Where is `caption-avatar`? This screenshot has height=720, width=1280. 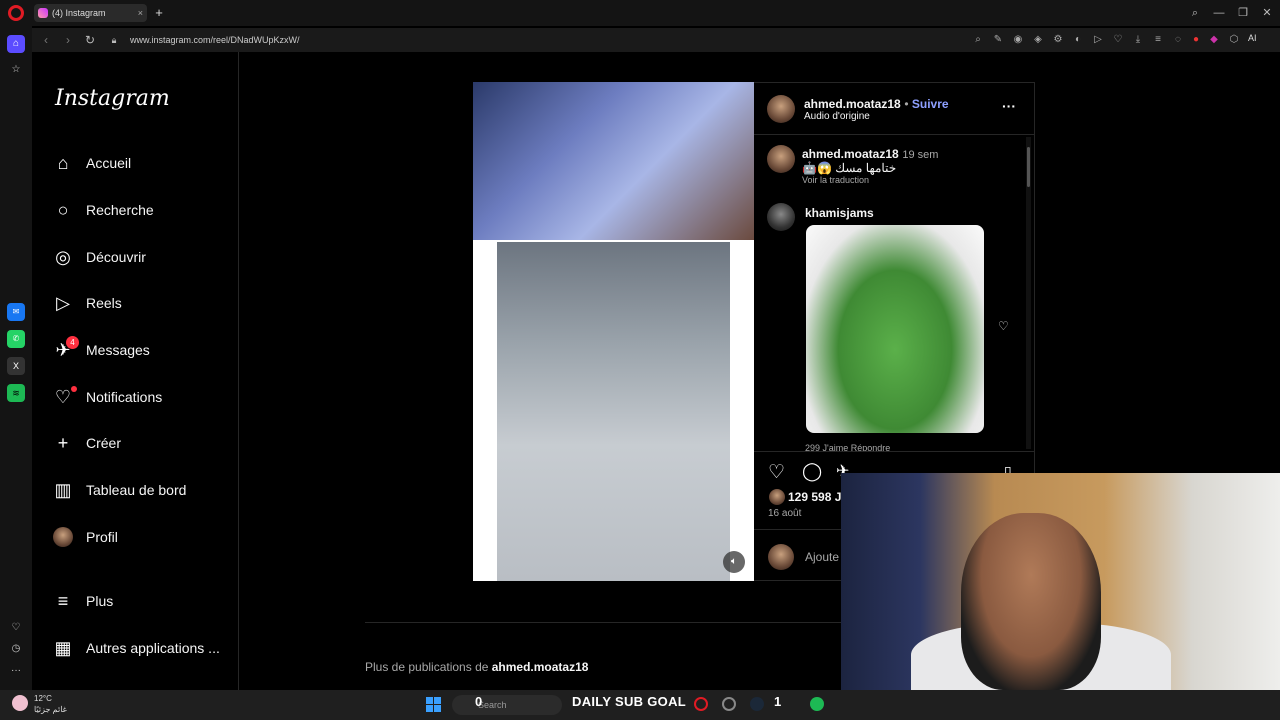 caption-avatar is located at coordinates (781, 159).